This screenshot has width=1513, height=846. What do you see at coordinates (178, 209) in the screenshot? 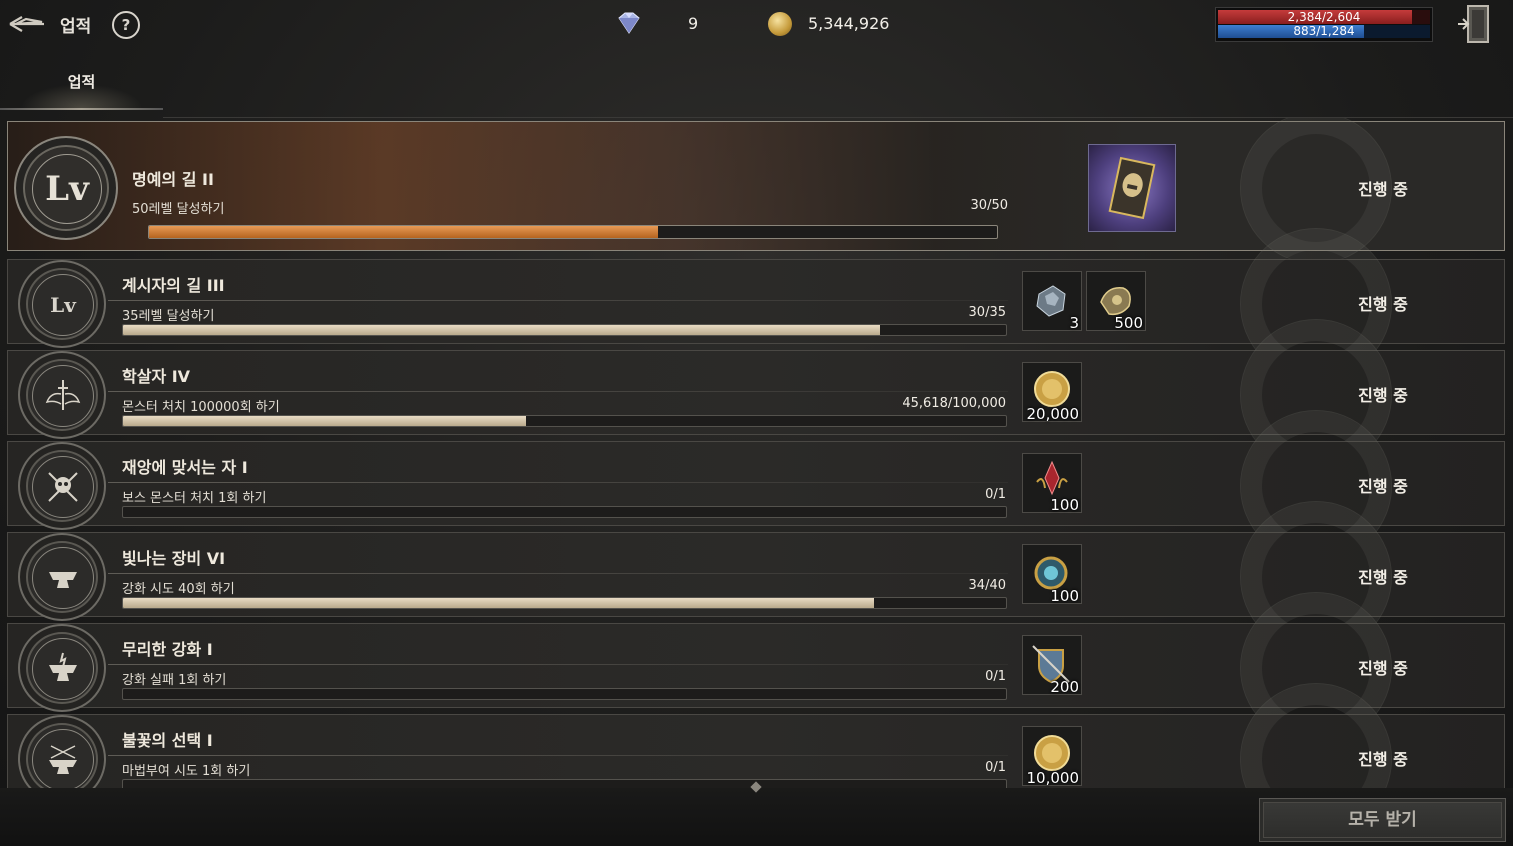
I see `achievement-desc: 50레벨 달성하기` at bounding box center [178, 209].